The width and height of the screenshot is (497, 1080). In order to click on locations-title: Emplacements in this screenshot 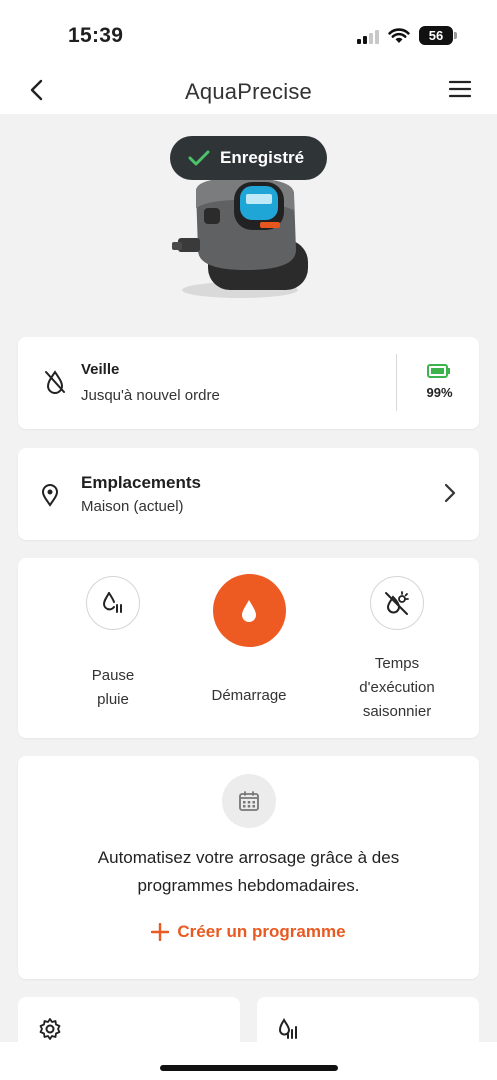, I will do `click(141, 482)`.